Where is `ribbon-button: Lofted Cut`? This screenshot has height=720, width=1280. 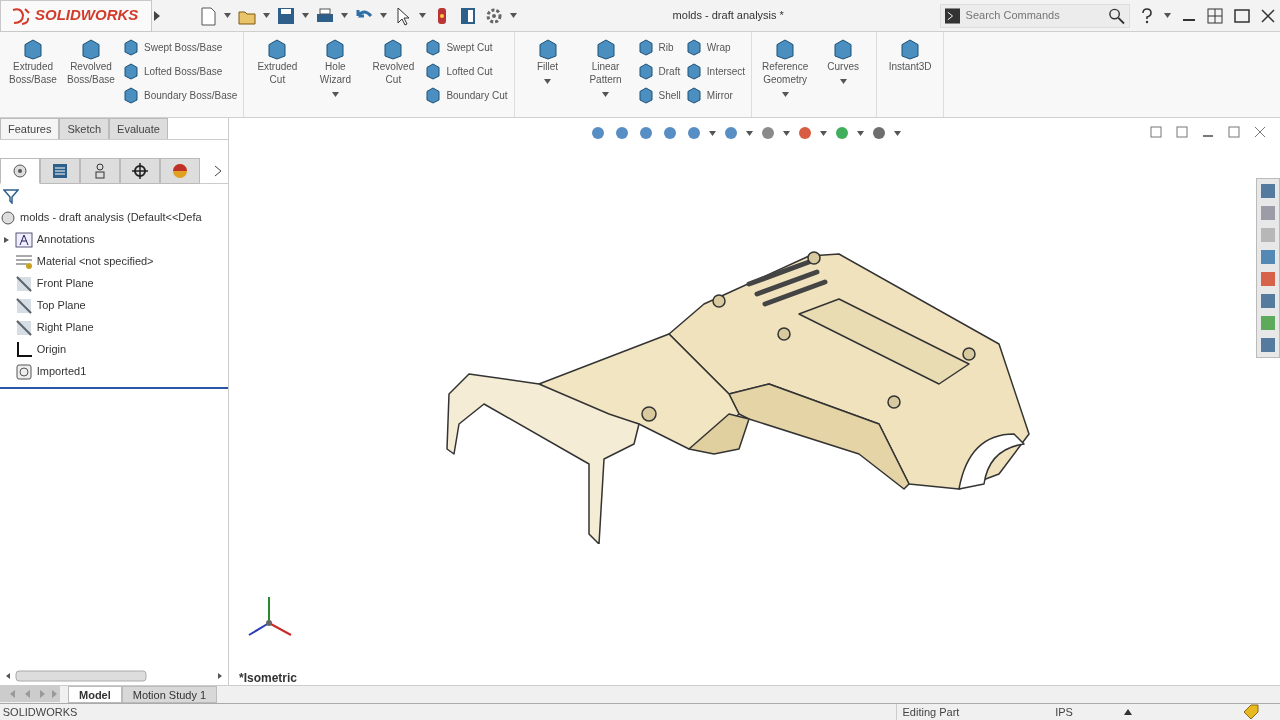 ribbon-button: Lofted Cut is located at coordinates (466, 71).